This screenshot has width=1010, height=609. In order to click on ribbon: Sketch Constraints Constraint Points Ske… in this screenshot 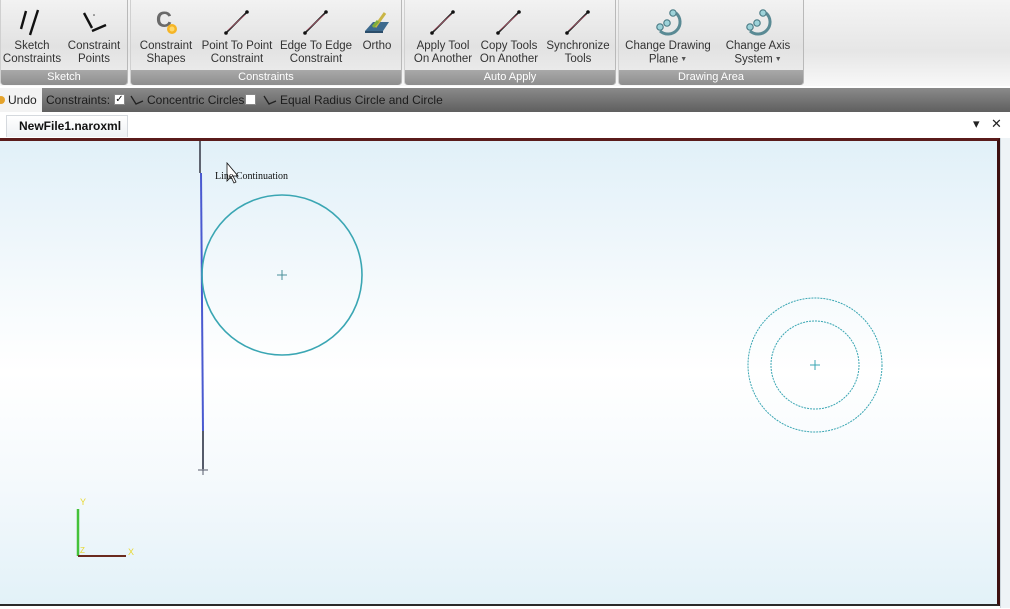, I will do `click(505, 43)`.